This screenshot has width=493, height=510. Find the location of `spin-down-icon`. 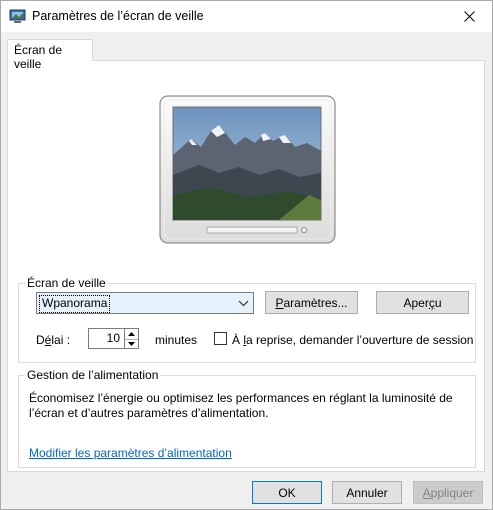

spin-down-icon is located at coordinates (131, 344).